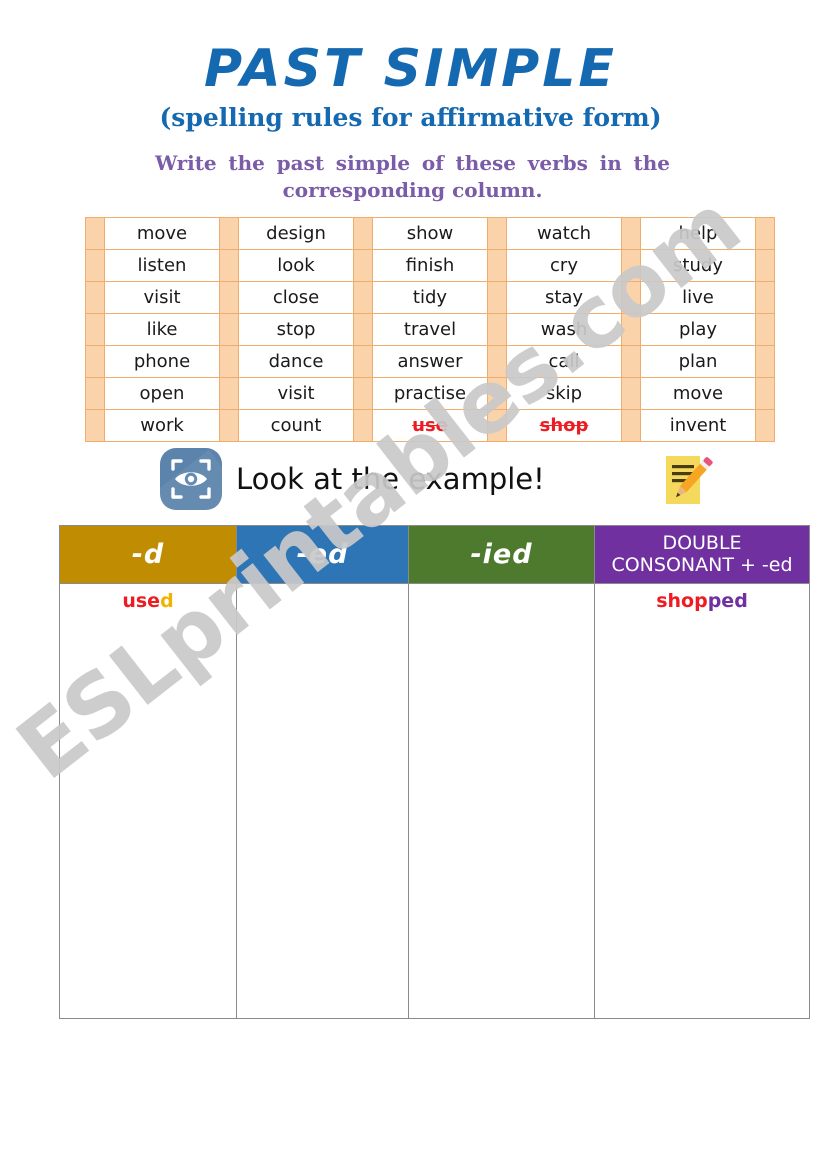 This screenshot has width=821, height=1161. I want to click on verb-cell: watch, so click(564, 233).